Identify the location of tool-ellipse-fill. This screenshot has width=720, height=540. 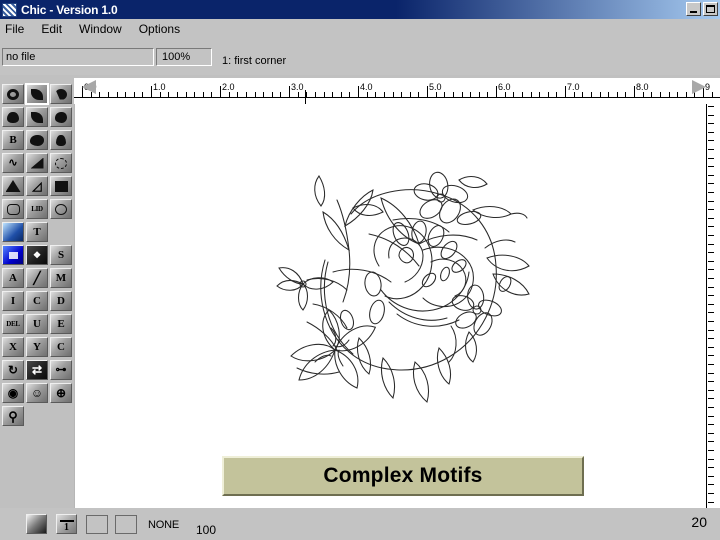
(37, 140).